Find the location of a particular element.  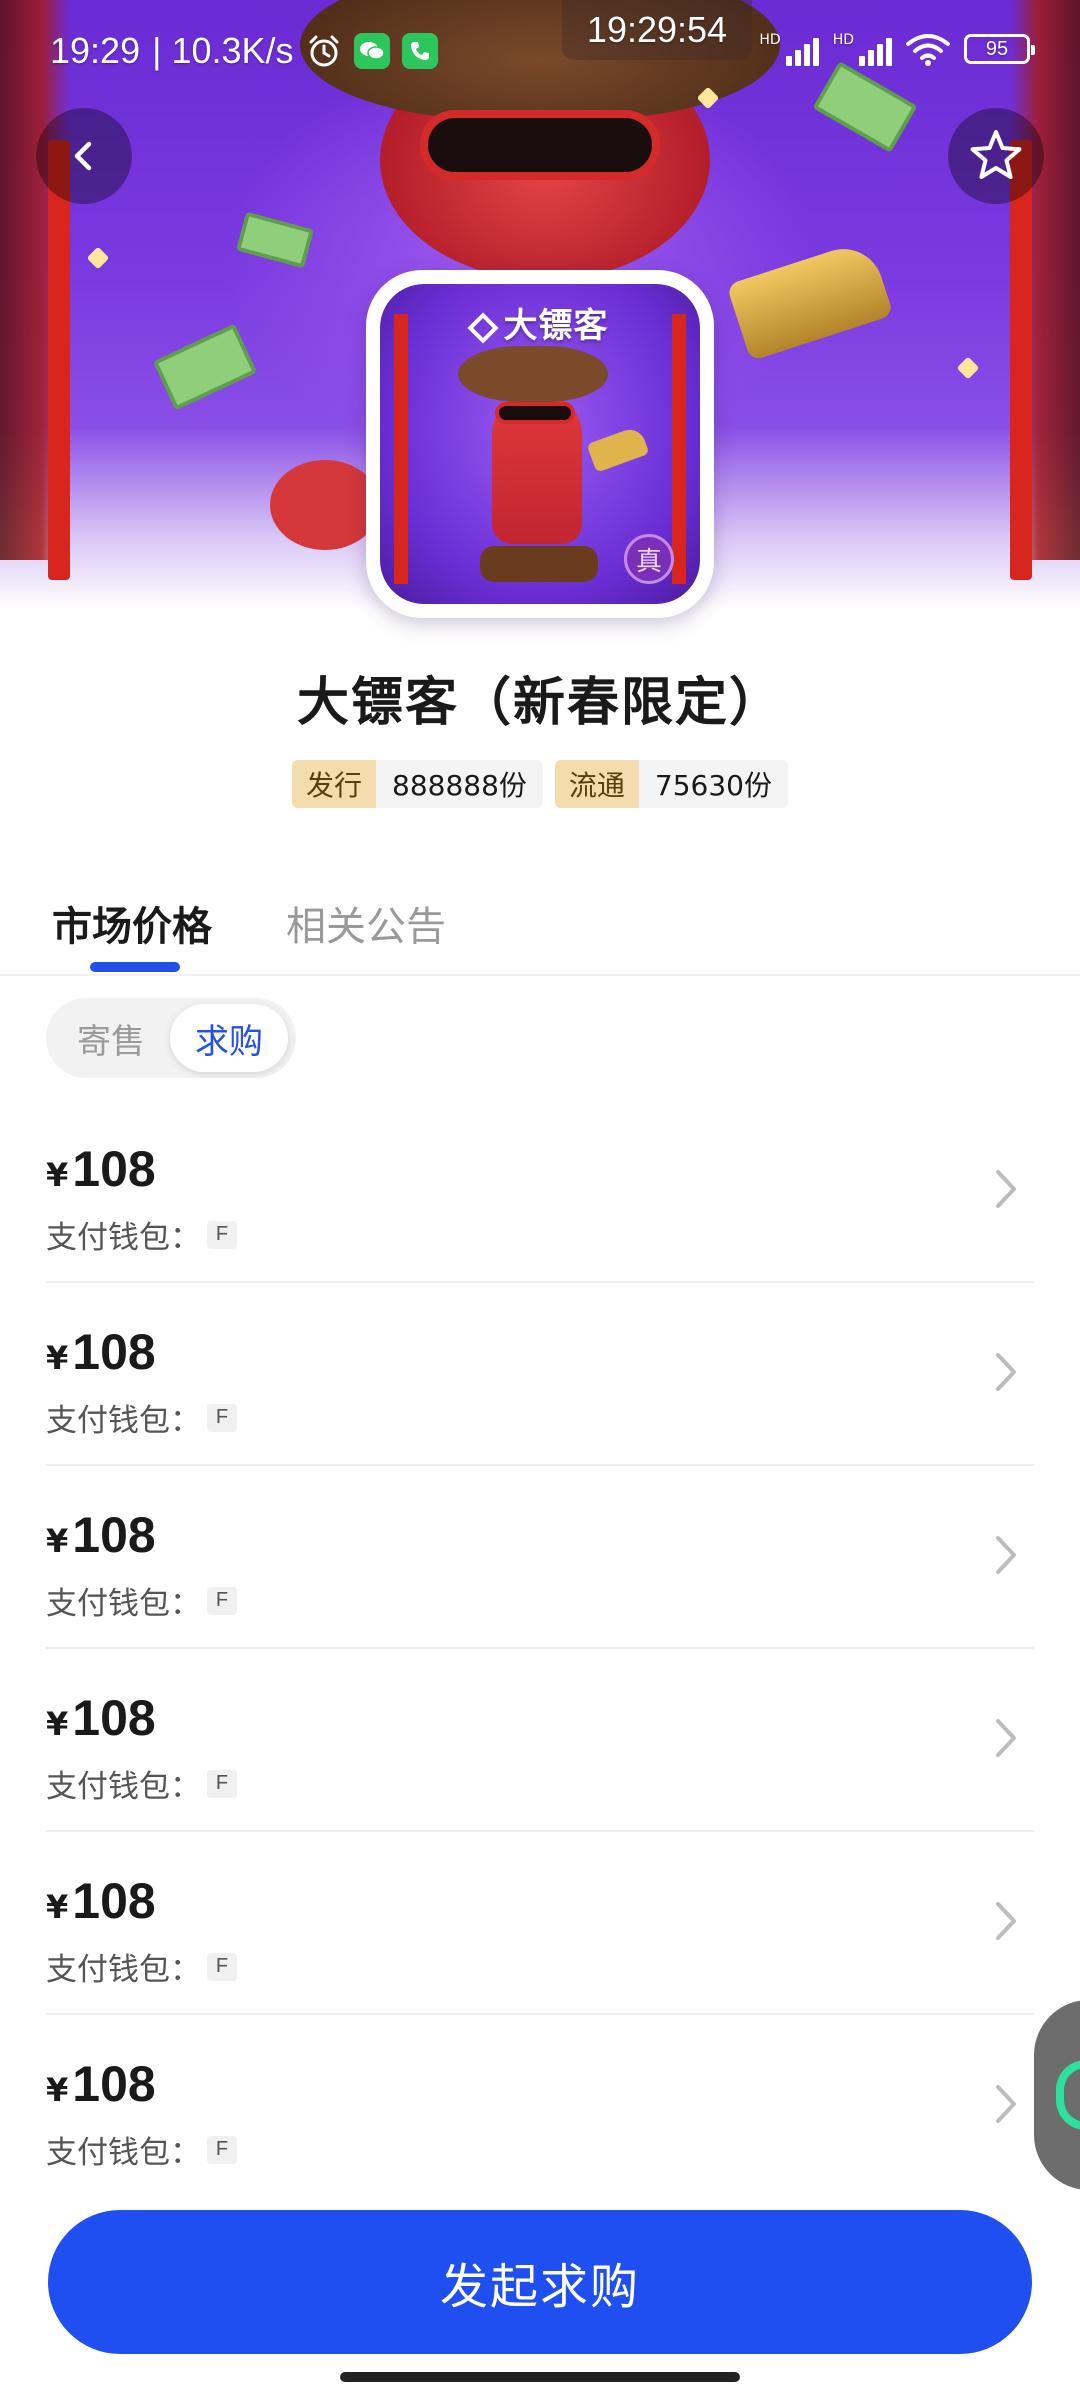

battery-icon: 95 is located at coordinates (999, 49).